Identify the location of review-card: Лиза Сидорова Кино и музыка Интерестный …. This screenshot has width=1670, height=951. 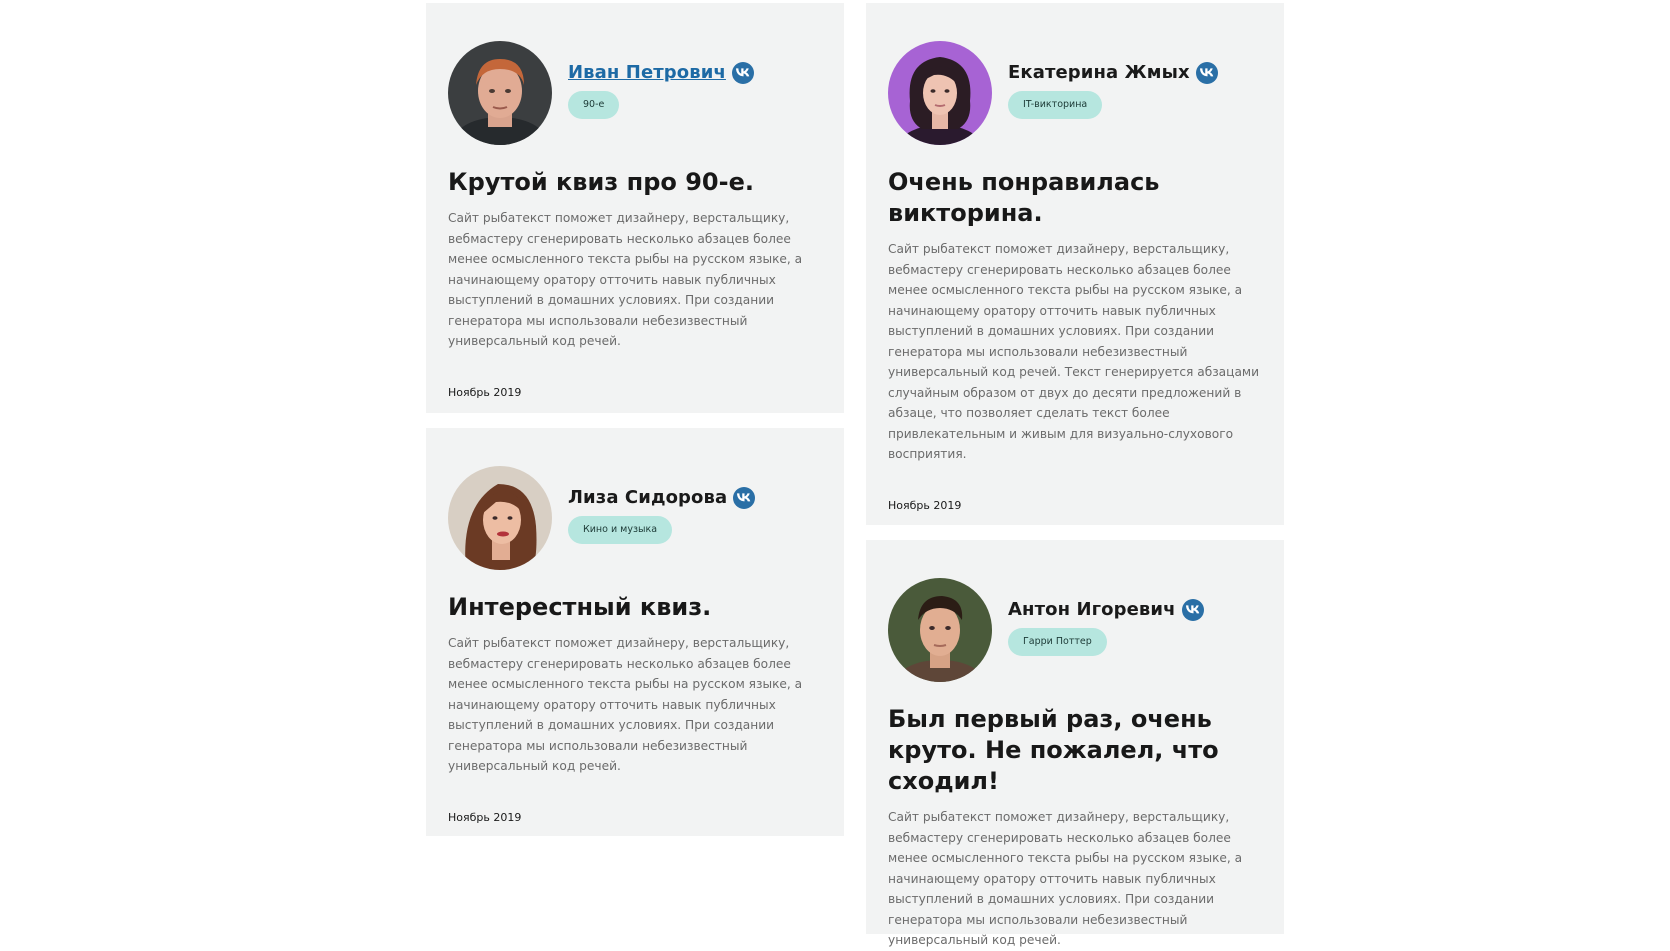
(635, 632).